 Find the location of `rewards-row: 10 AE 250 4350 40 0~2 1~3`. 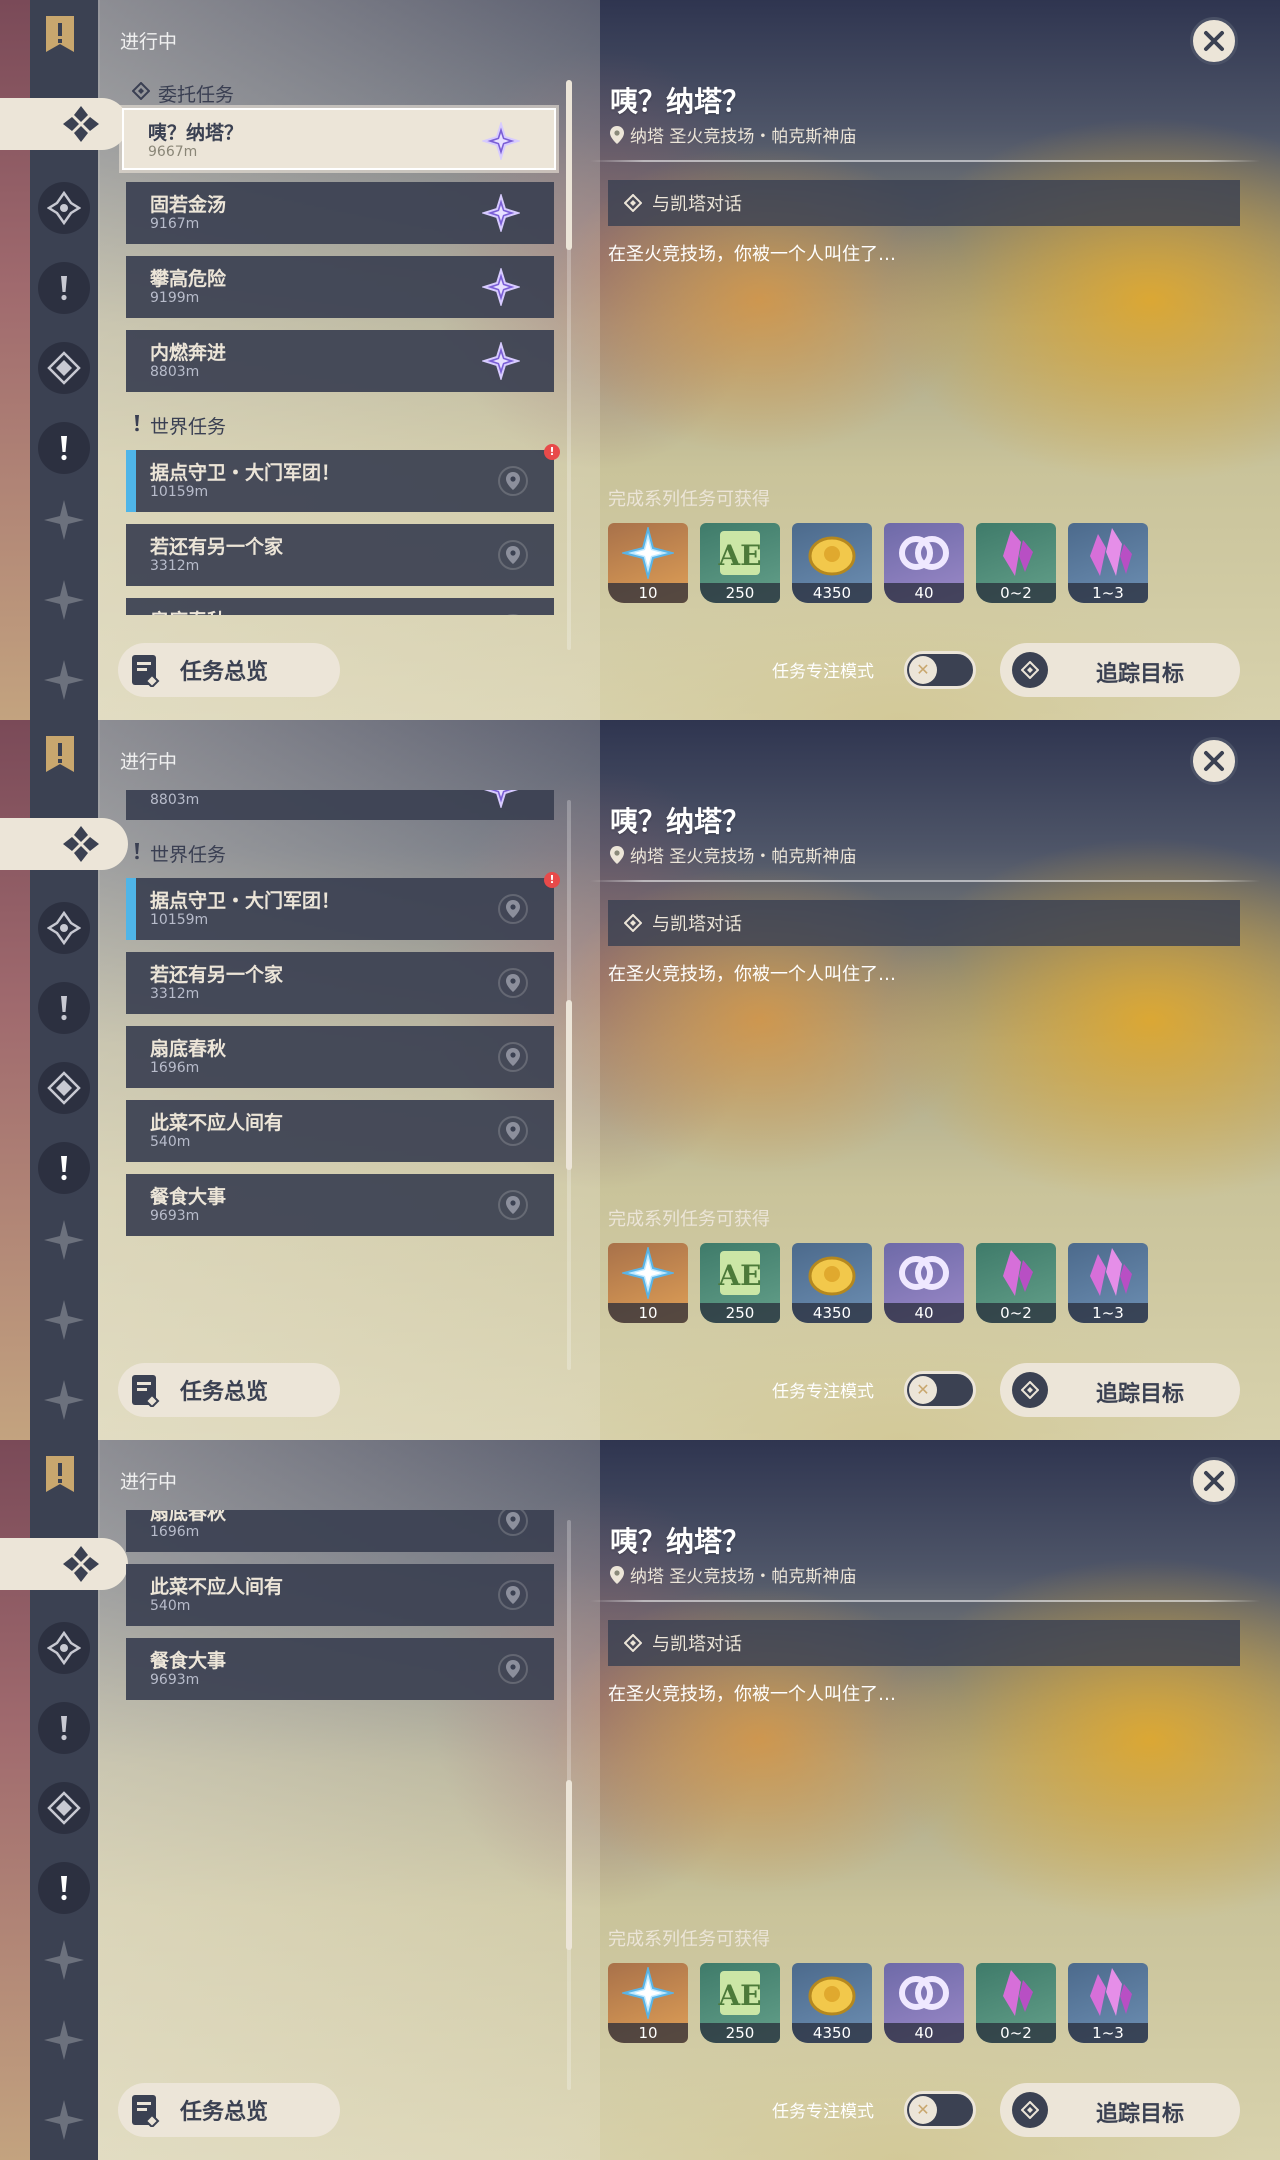

rewards-row: 10 AE 250 4350 40 0~2 1~3 is located at coordinates (878, 563).